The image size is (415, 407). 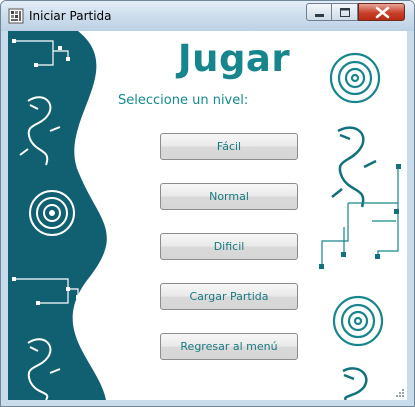 I want to click on dragon-icon, so click(x=354, y=263).